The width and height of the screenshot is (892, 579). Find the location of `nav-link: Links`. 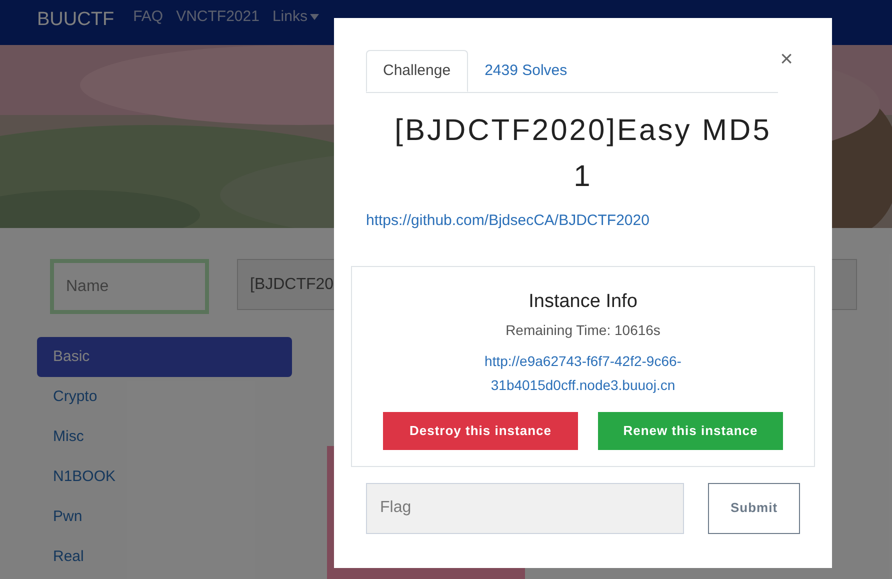

nav-link: Links is located at coordinates (296, 16).